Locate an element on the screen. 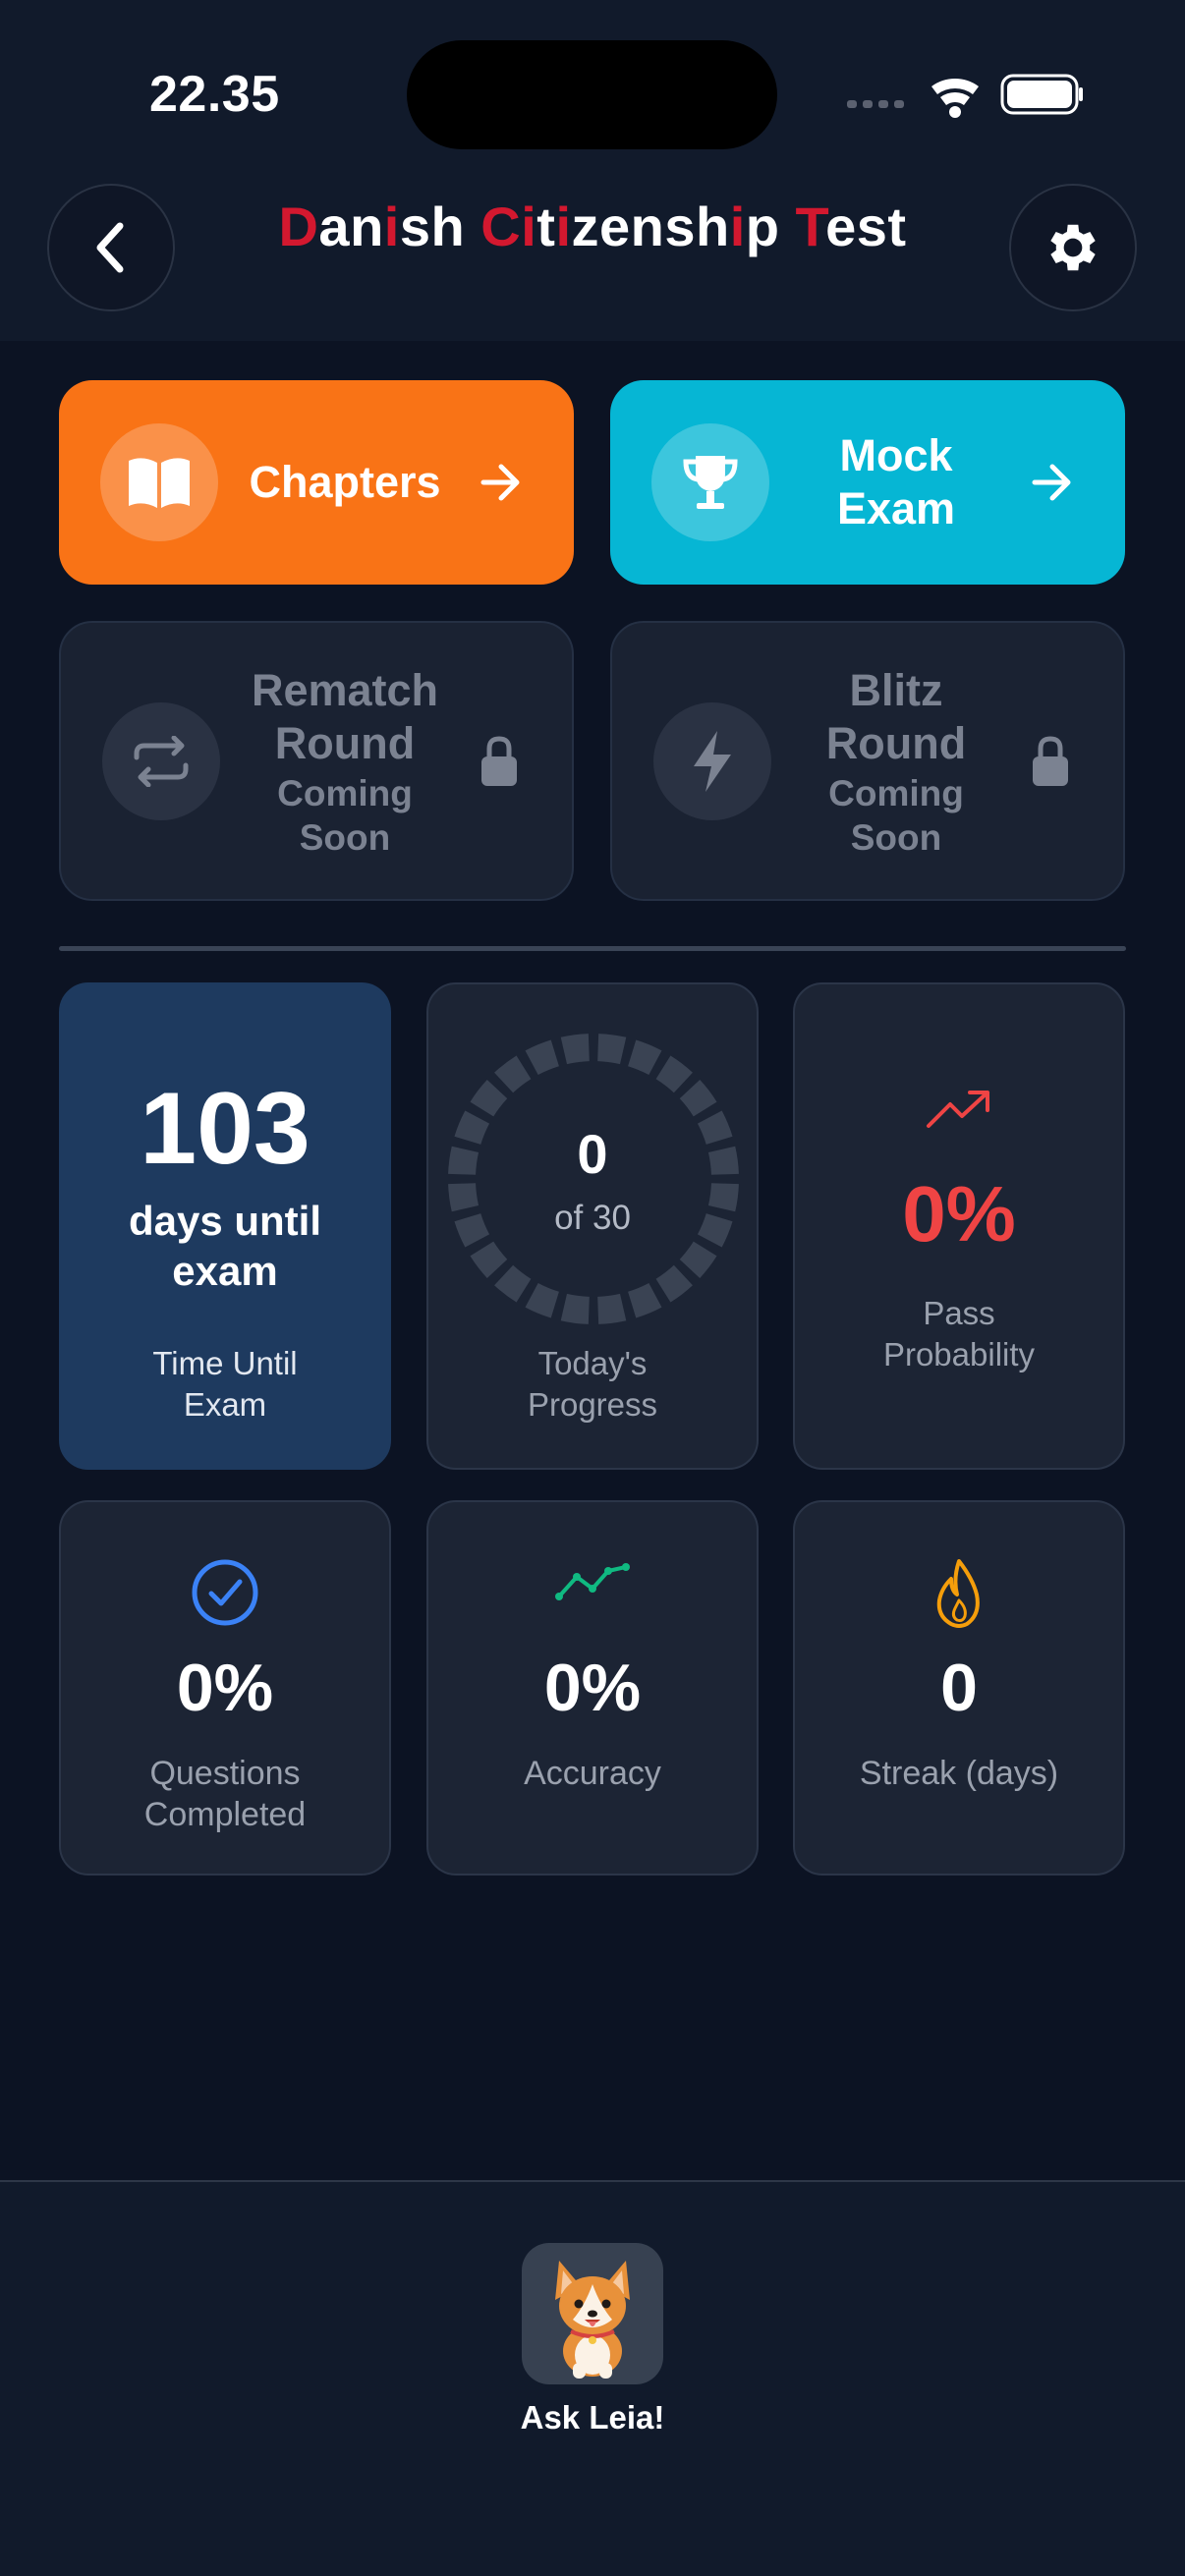 This screenshot has height=2576, width=1185. days-until-exam-card: 103 days until exam Time Until Exam is located at coordinates (225, 1226).